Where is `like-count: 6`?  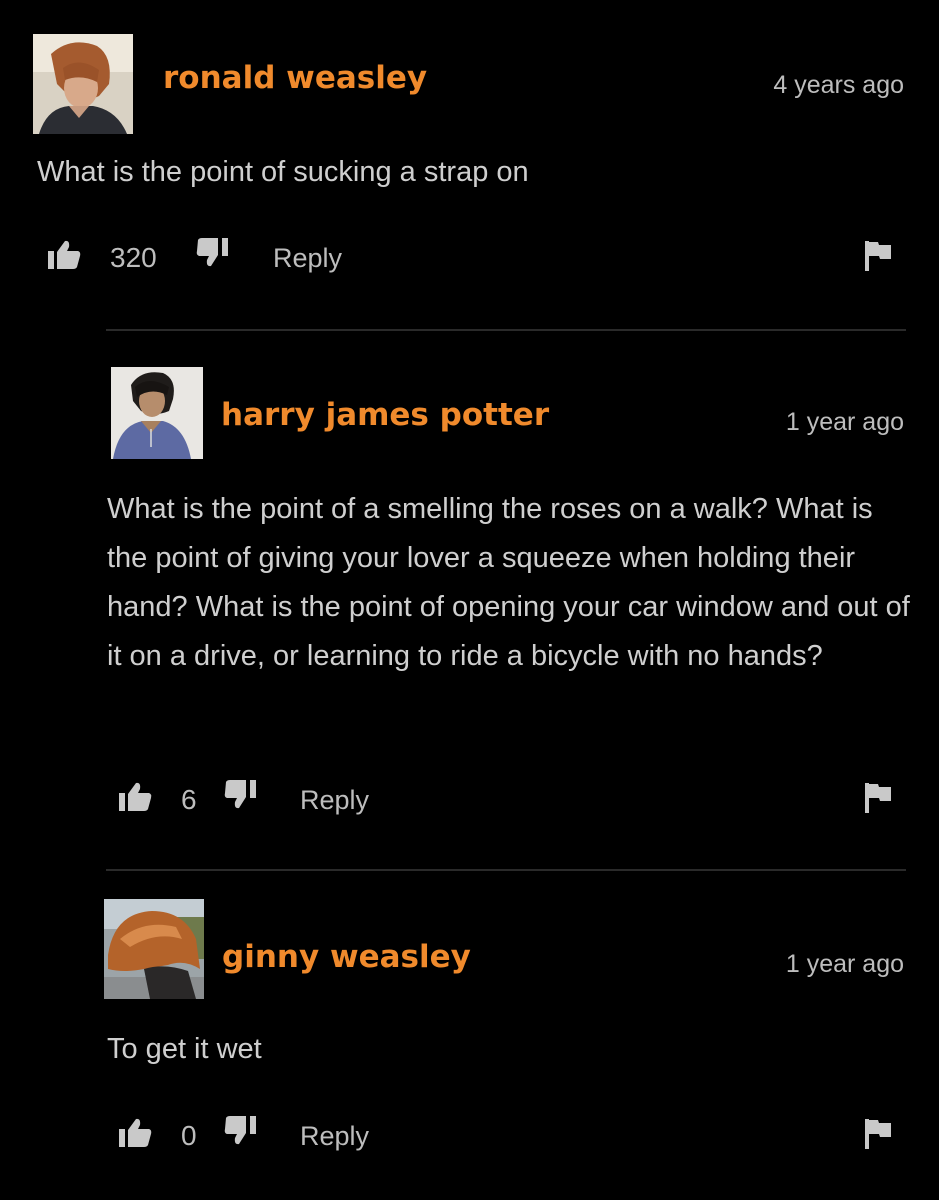
like-count: 6 is located at coordinates (189, 799).